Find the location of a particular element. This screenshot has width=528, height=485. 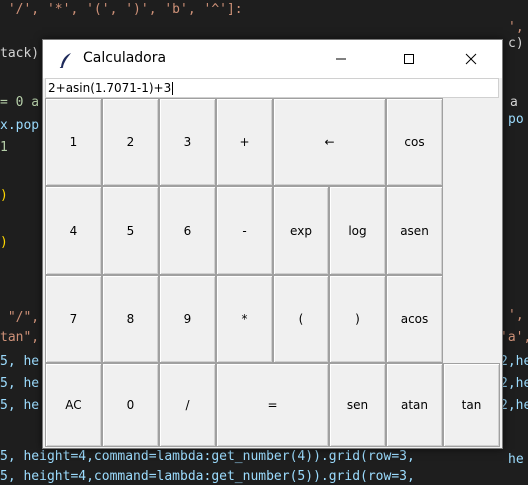

code-line: a is located at coordinates (514, 102).